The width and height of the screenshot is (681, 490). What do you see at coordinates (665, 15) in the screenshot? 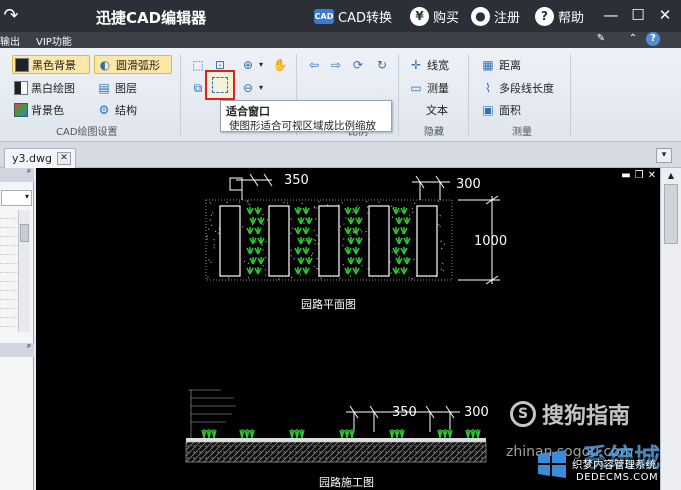
I see `close-button: ✕` at bounding box center [665, 15].